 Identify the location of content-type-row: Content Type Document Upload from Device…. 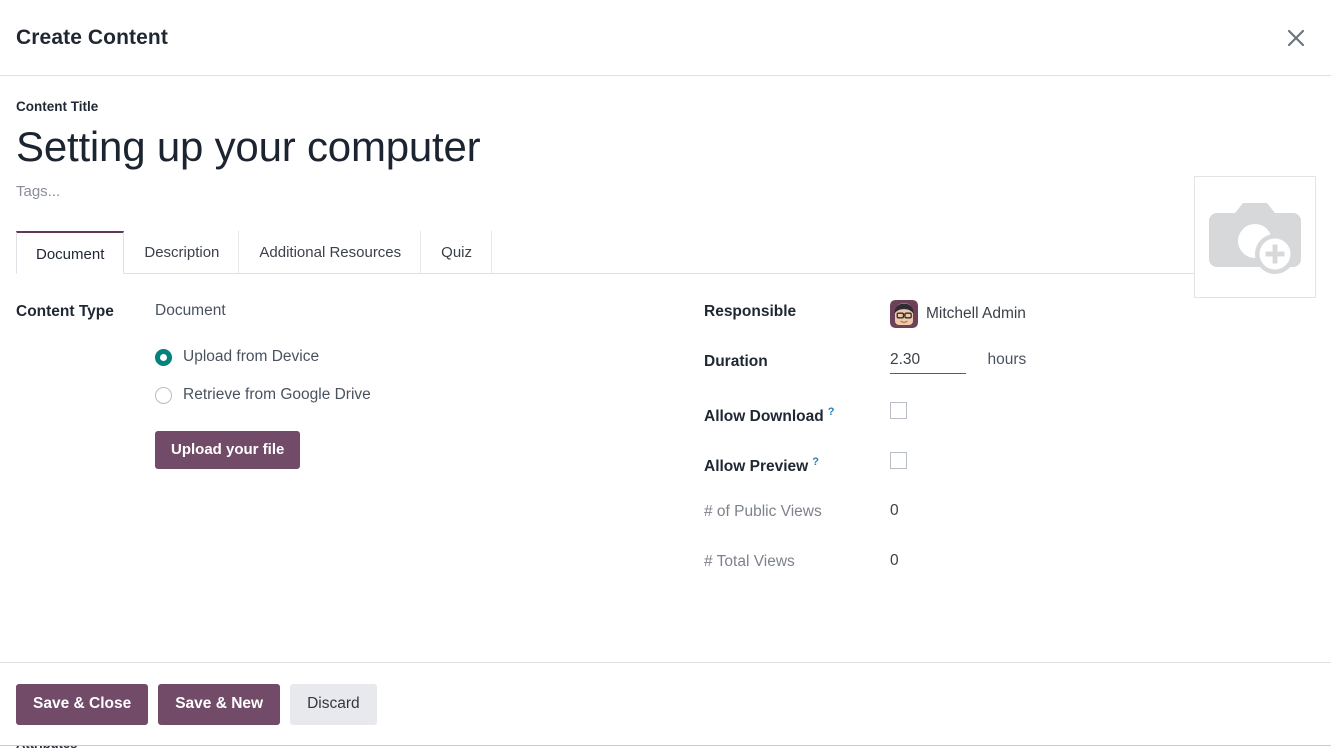
(352, 384).